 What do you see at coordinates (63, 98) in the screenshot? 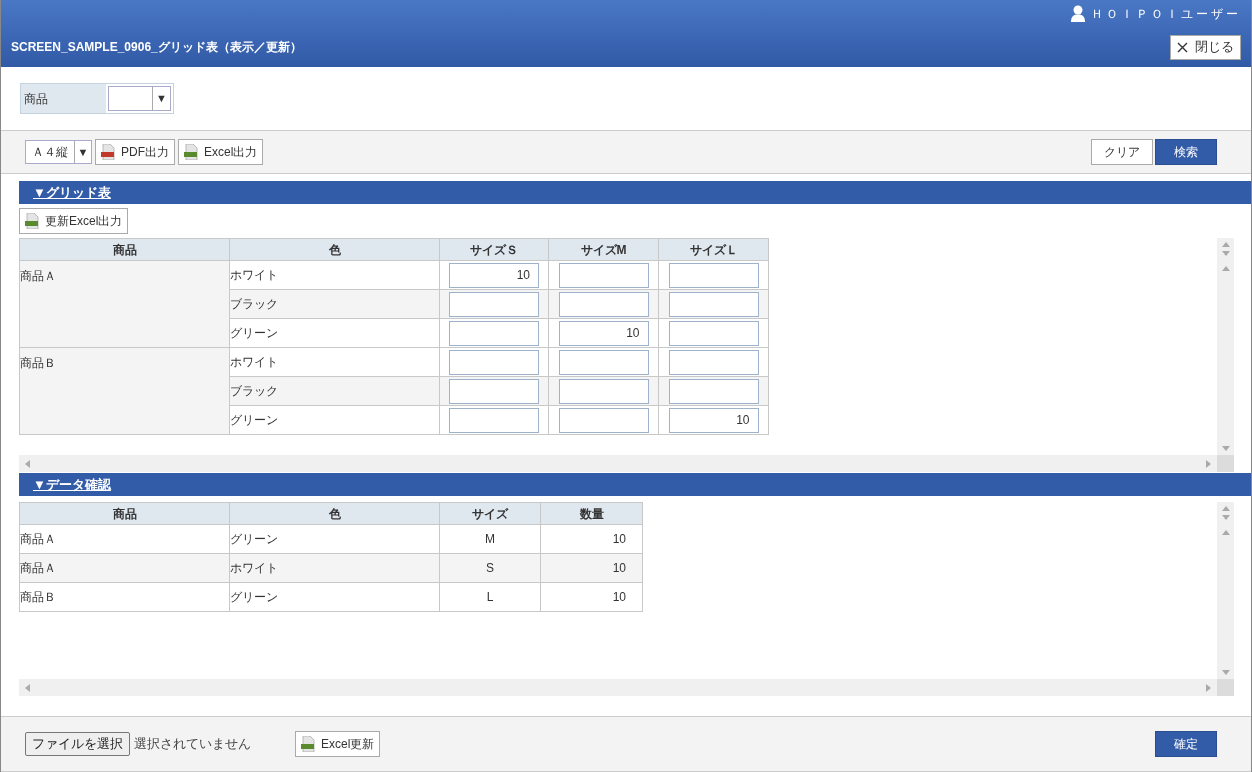
I see `filter-label: 商品` at bounding box center [63, 98].